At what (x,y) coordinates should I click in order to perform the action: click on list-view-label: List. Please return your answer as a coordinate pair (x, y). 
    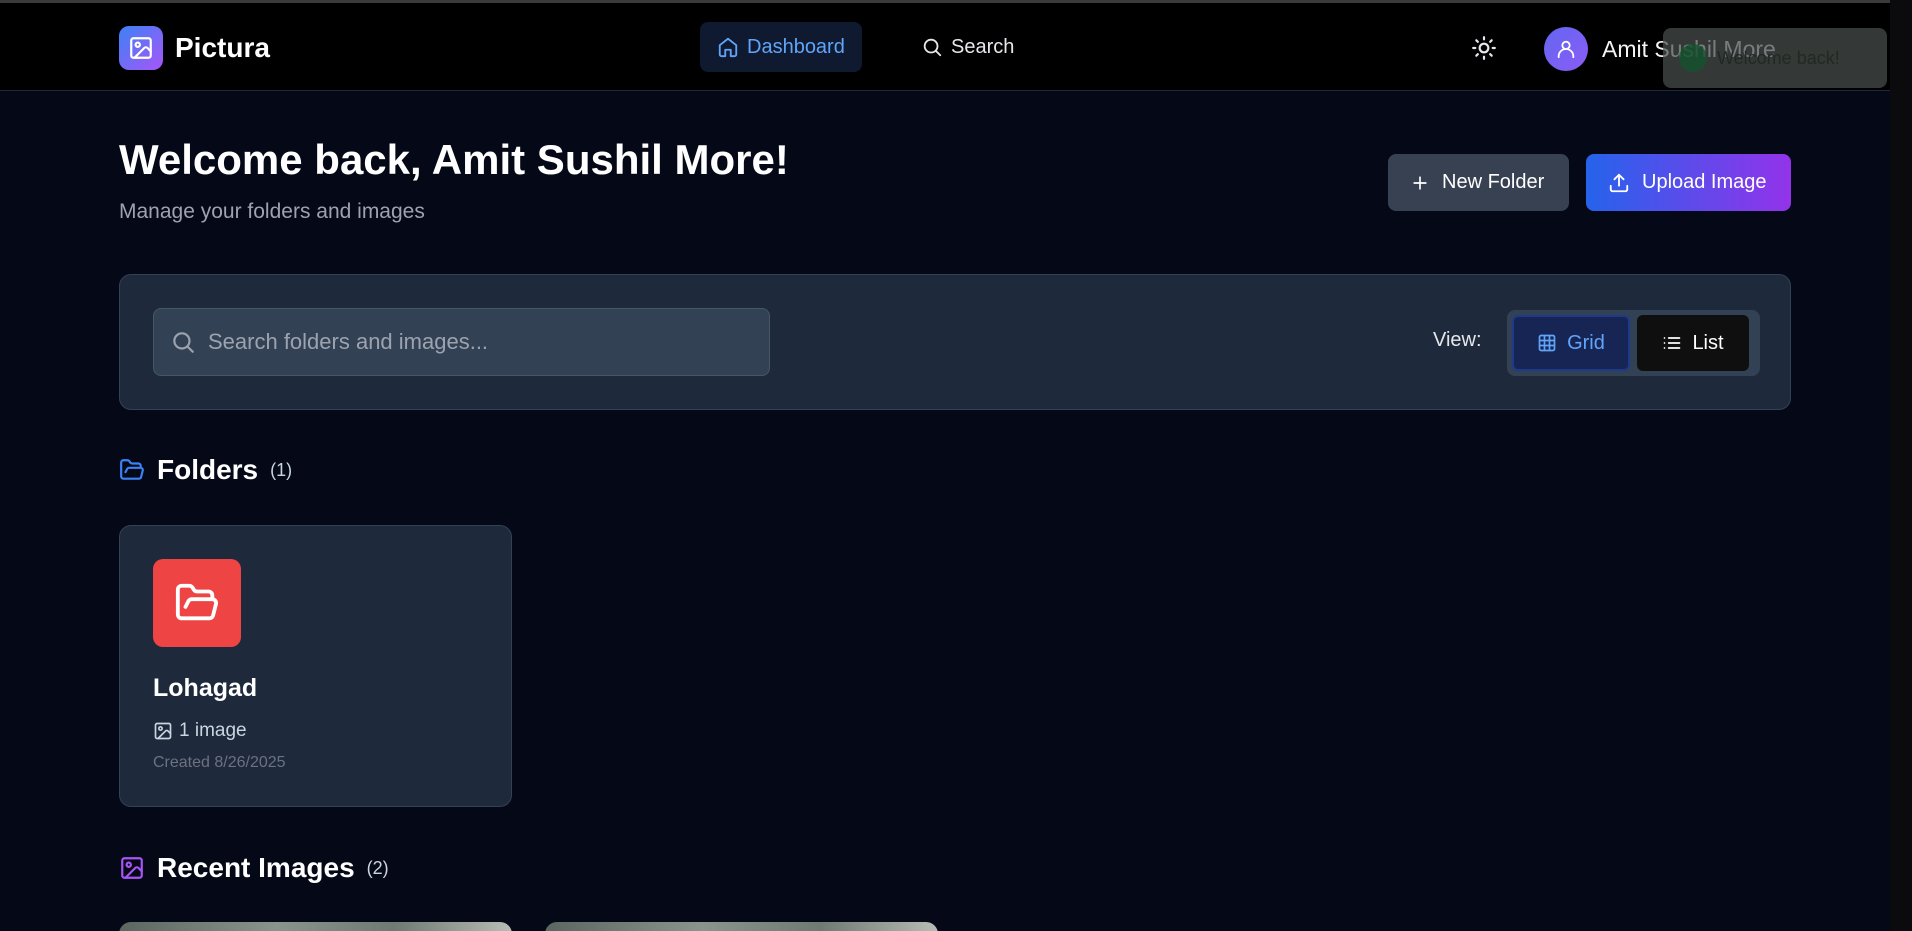
    Looking at the image, I should click on (1708, 342).